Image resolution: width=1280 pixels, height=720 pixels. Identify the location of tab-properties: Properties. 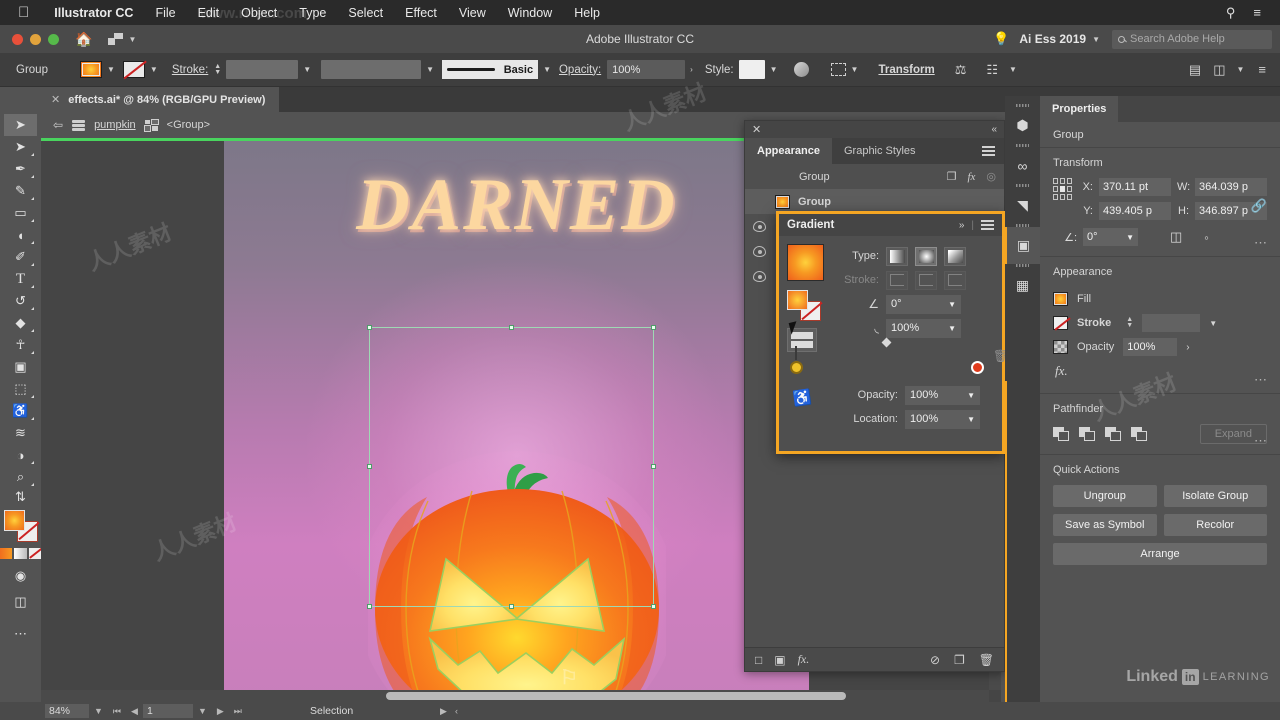
(1079, 109).